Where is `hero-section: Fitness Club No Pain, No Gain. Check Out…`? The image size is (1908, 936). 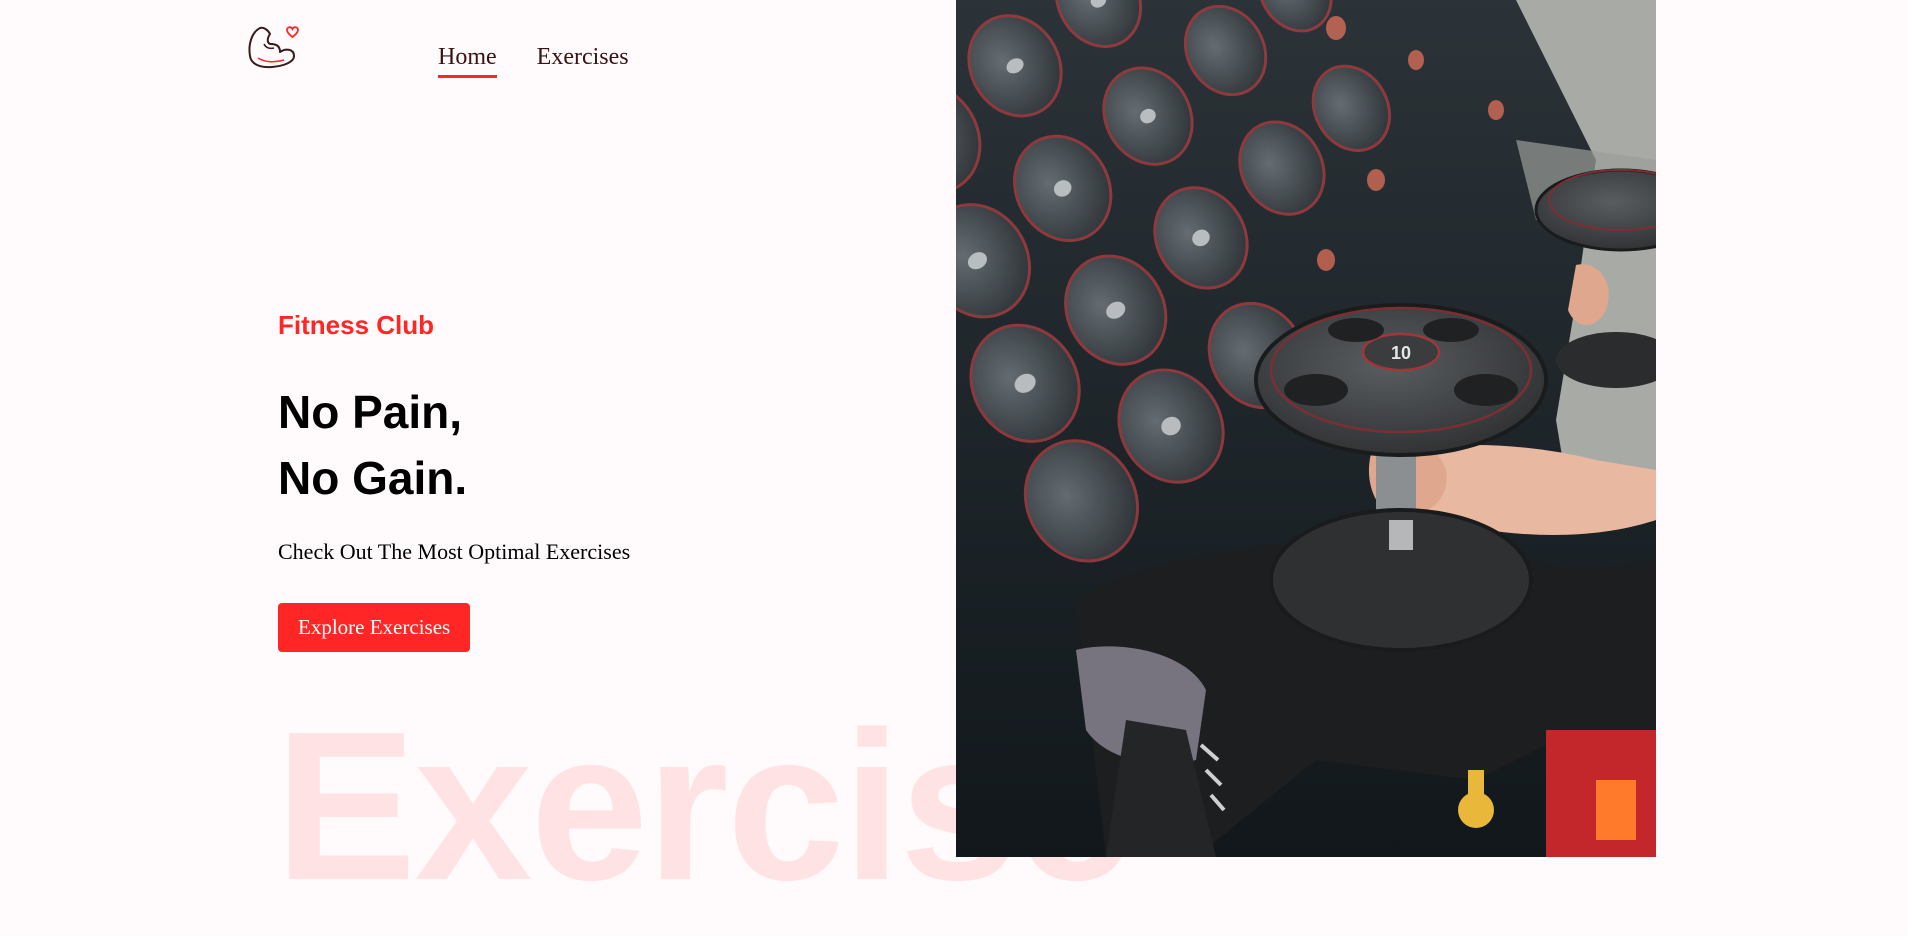 hero-section: Fitness Club No Pain, No Gain. Check Out… is located at coordinates (588, 481).